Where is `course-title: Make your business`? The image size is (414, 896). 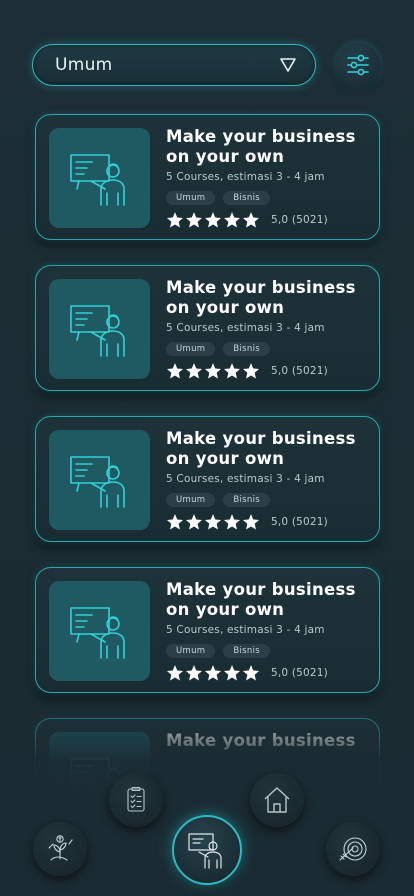 course-title: Make your business is located at coordinates (261, 740).